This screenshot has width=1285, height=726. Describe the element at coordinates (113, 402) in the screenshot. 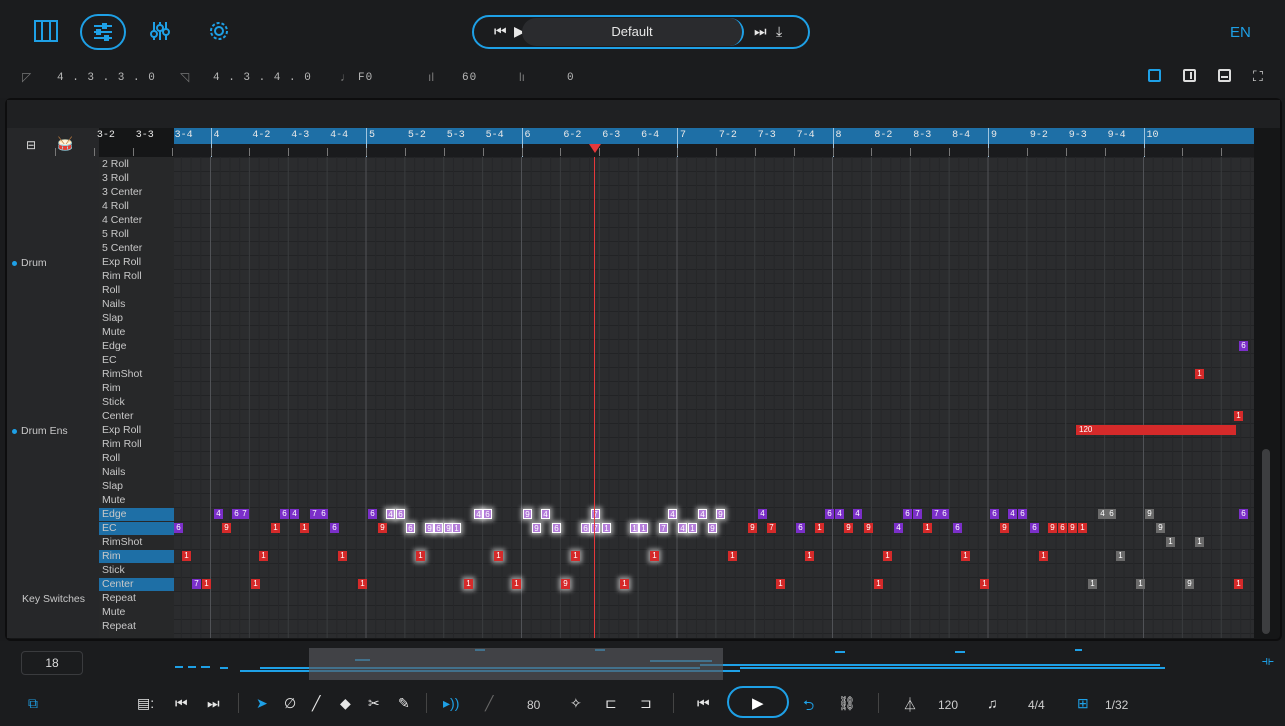

I see `lane-label: Stick` at that location.